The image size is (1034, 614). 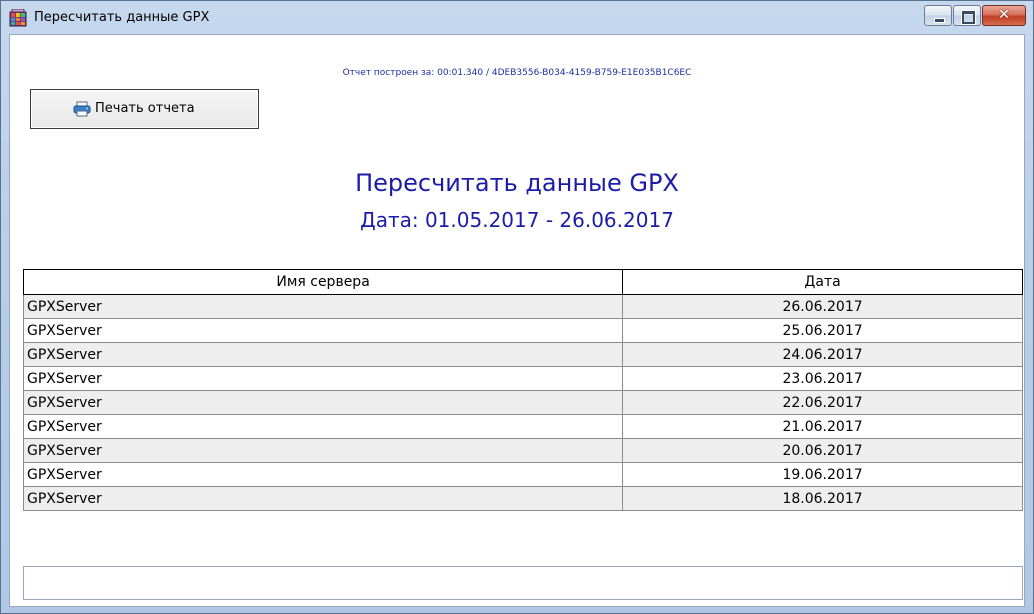 I want to click on date-cell: 26.06.2017, so click(x=822, y=306).